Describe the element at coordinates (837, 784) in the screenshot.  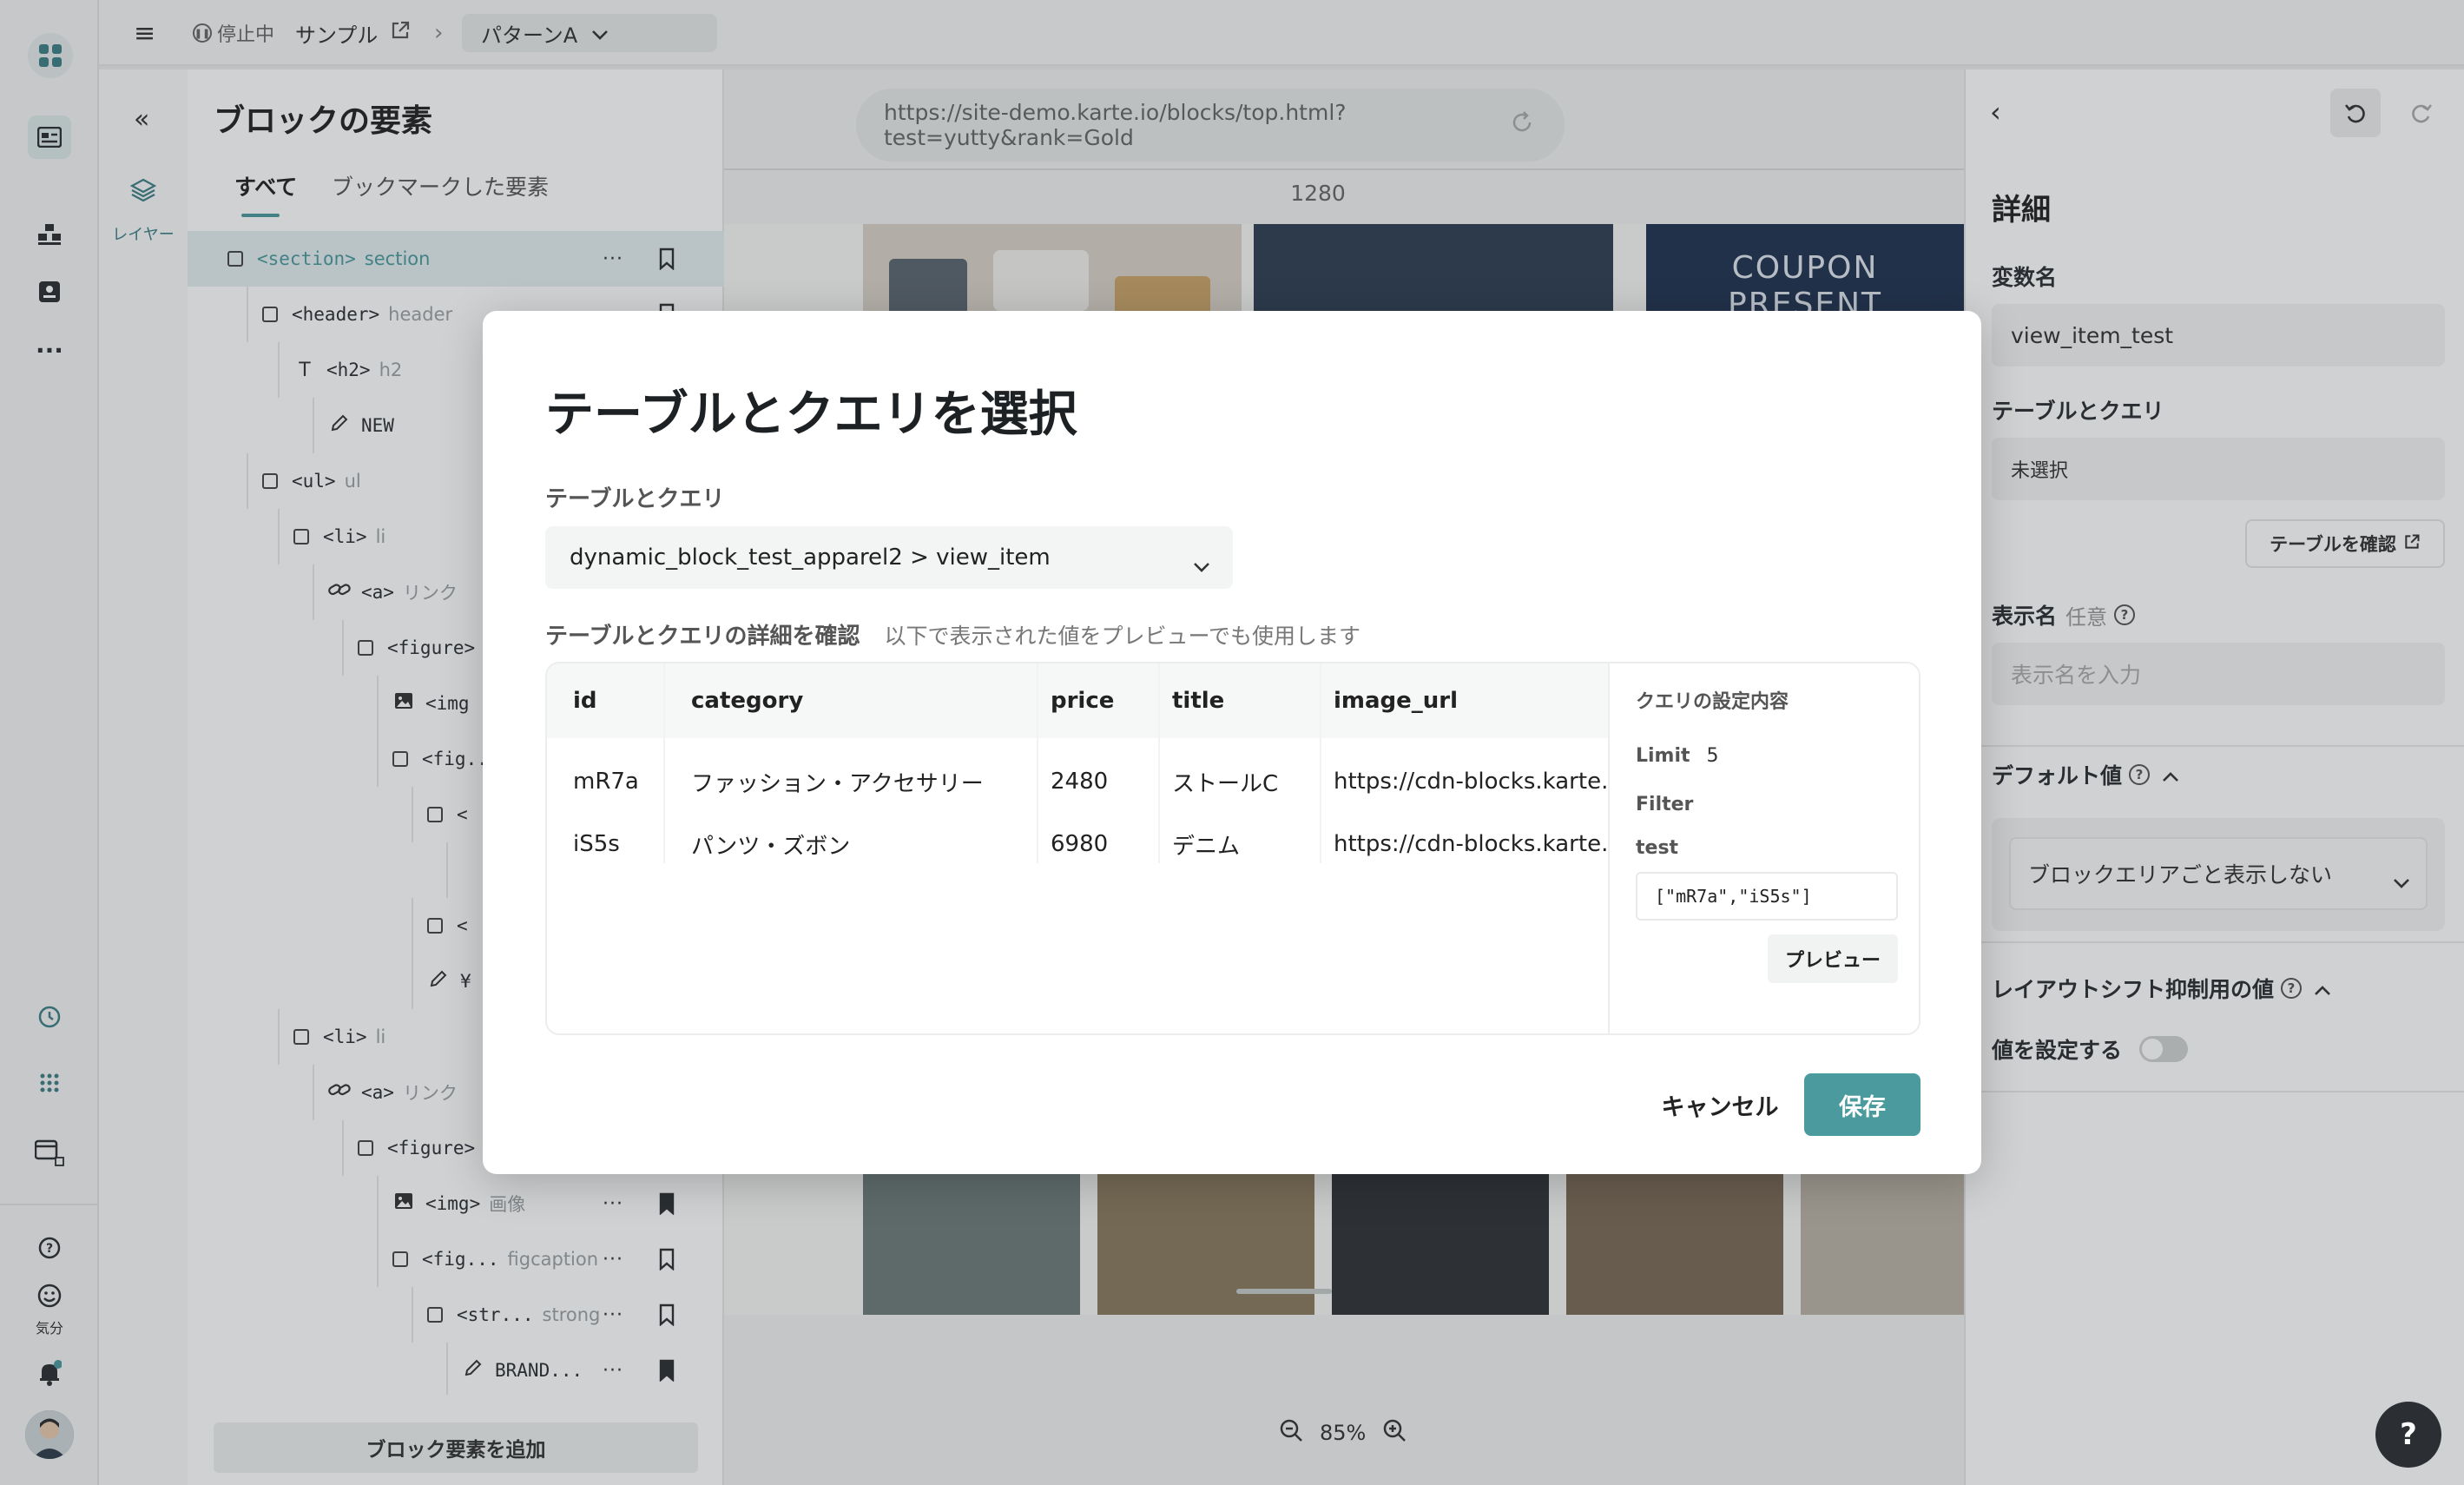
I see `table-cell: ファッション・アクセサリー` at that location.